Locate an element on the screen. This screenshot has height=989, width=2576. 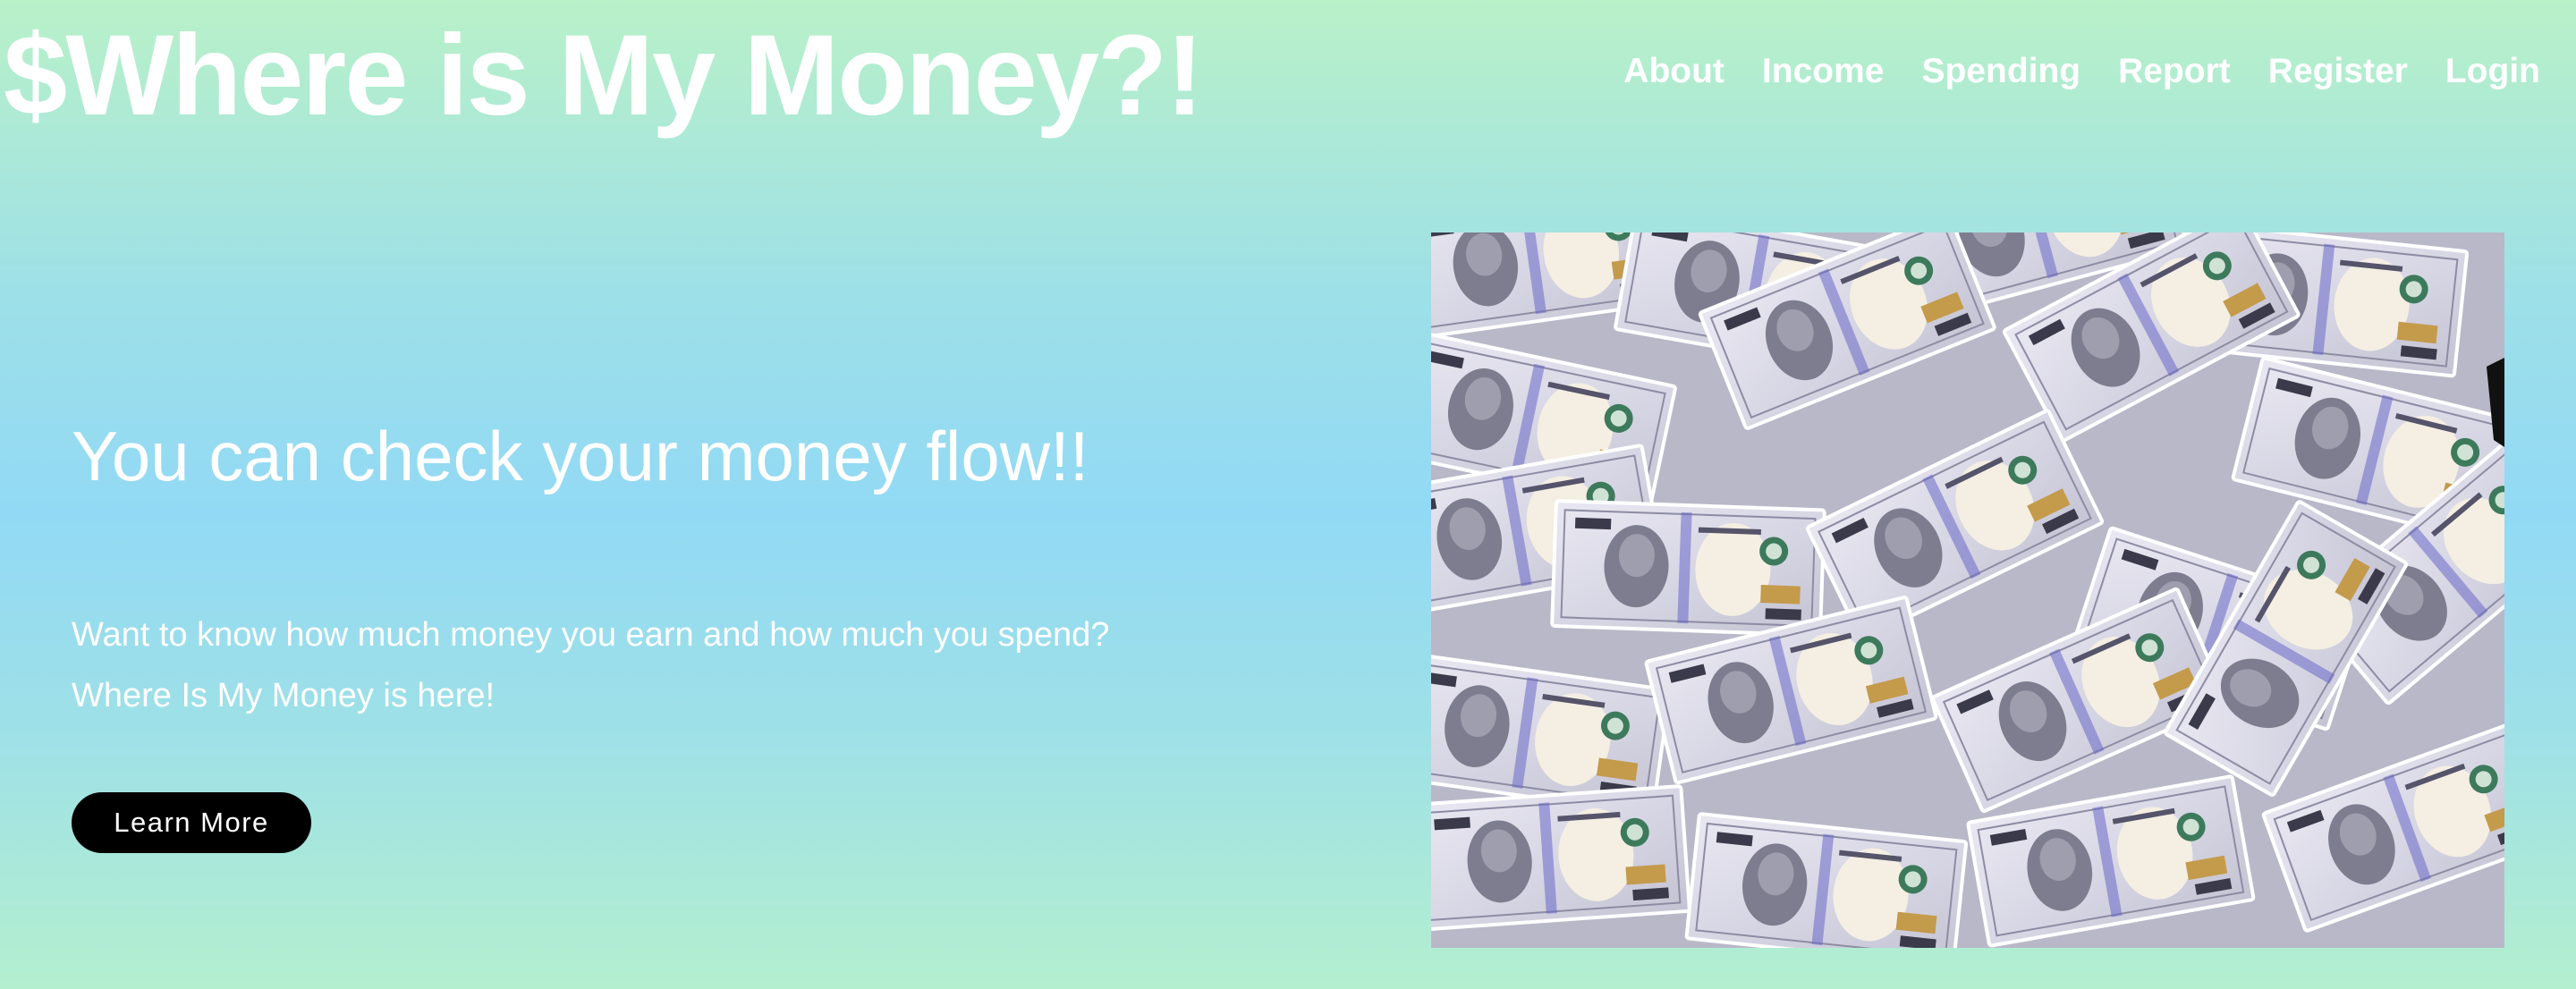
nav-link-register: Register is located at coordinates (2338, 71).